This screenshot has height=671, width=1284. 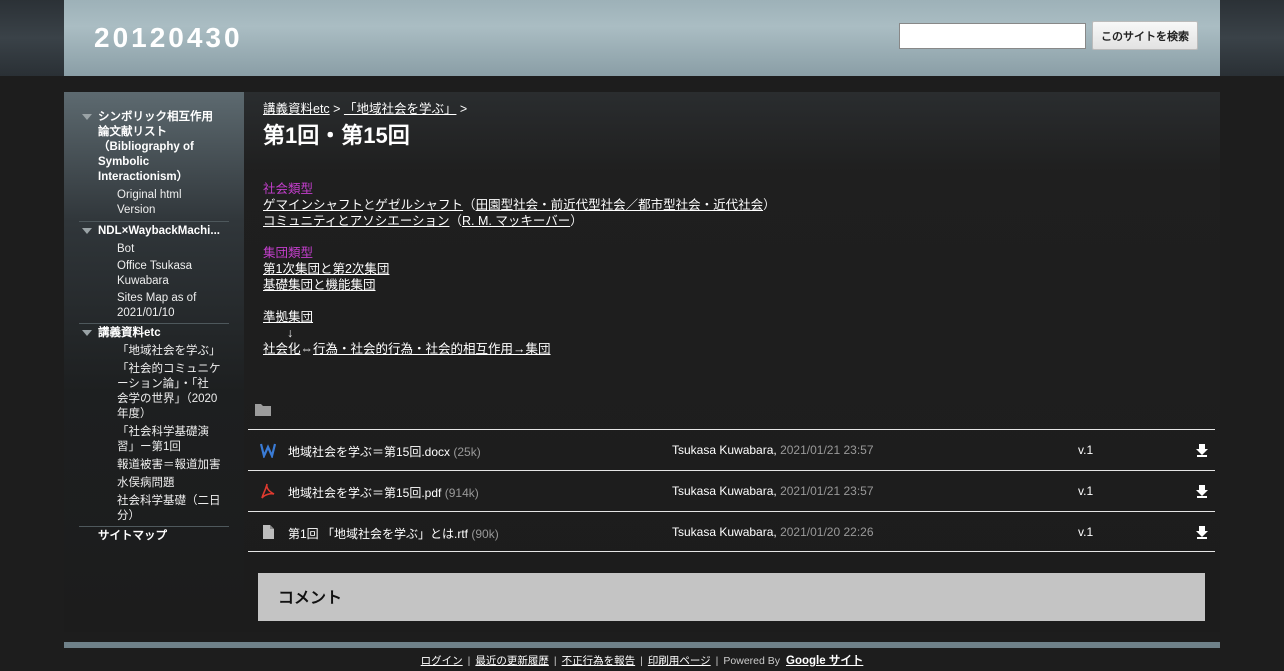 I want to click on nav-sub-label-line: 報道被害＝報道加害, so click(x=169, y=465).